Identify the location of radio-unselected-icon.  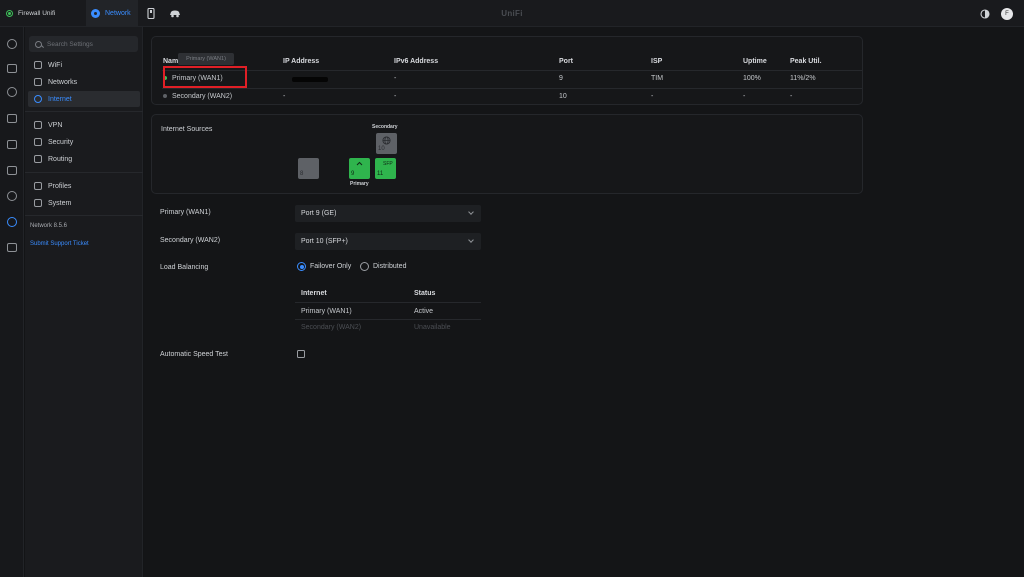
(364, 266).